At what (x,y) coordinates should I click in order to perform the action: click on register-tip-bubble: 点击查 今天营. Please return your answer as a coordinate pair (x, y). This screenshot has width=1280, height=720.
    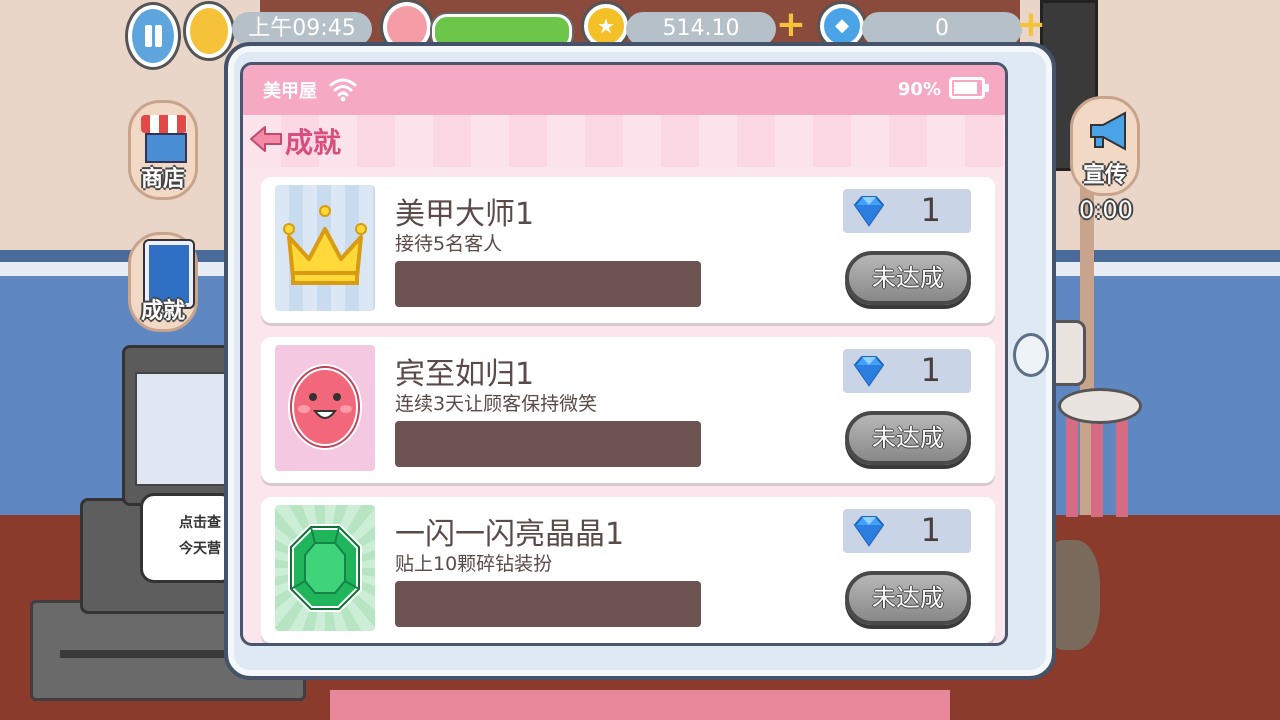
    Looking at the image, I should click on (187, 538).